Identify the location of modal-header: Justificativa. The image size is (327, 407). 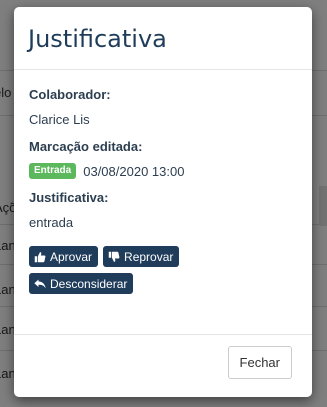
(163, 38).